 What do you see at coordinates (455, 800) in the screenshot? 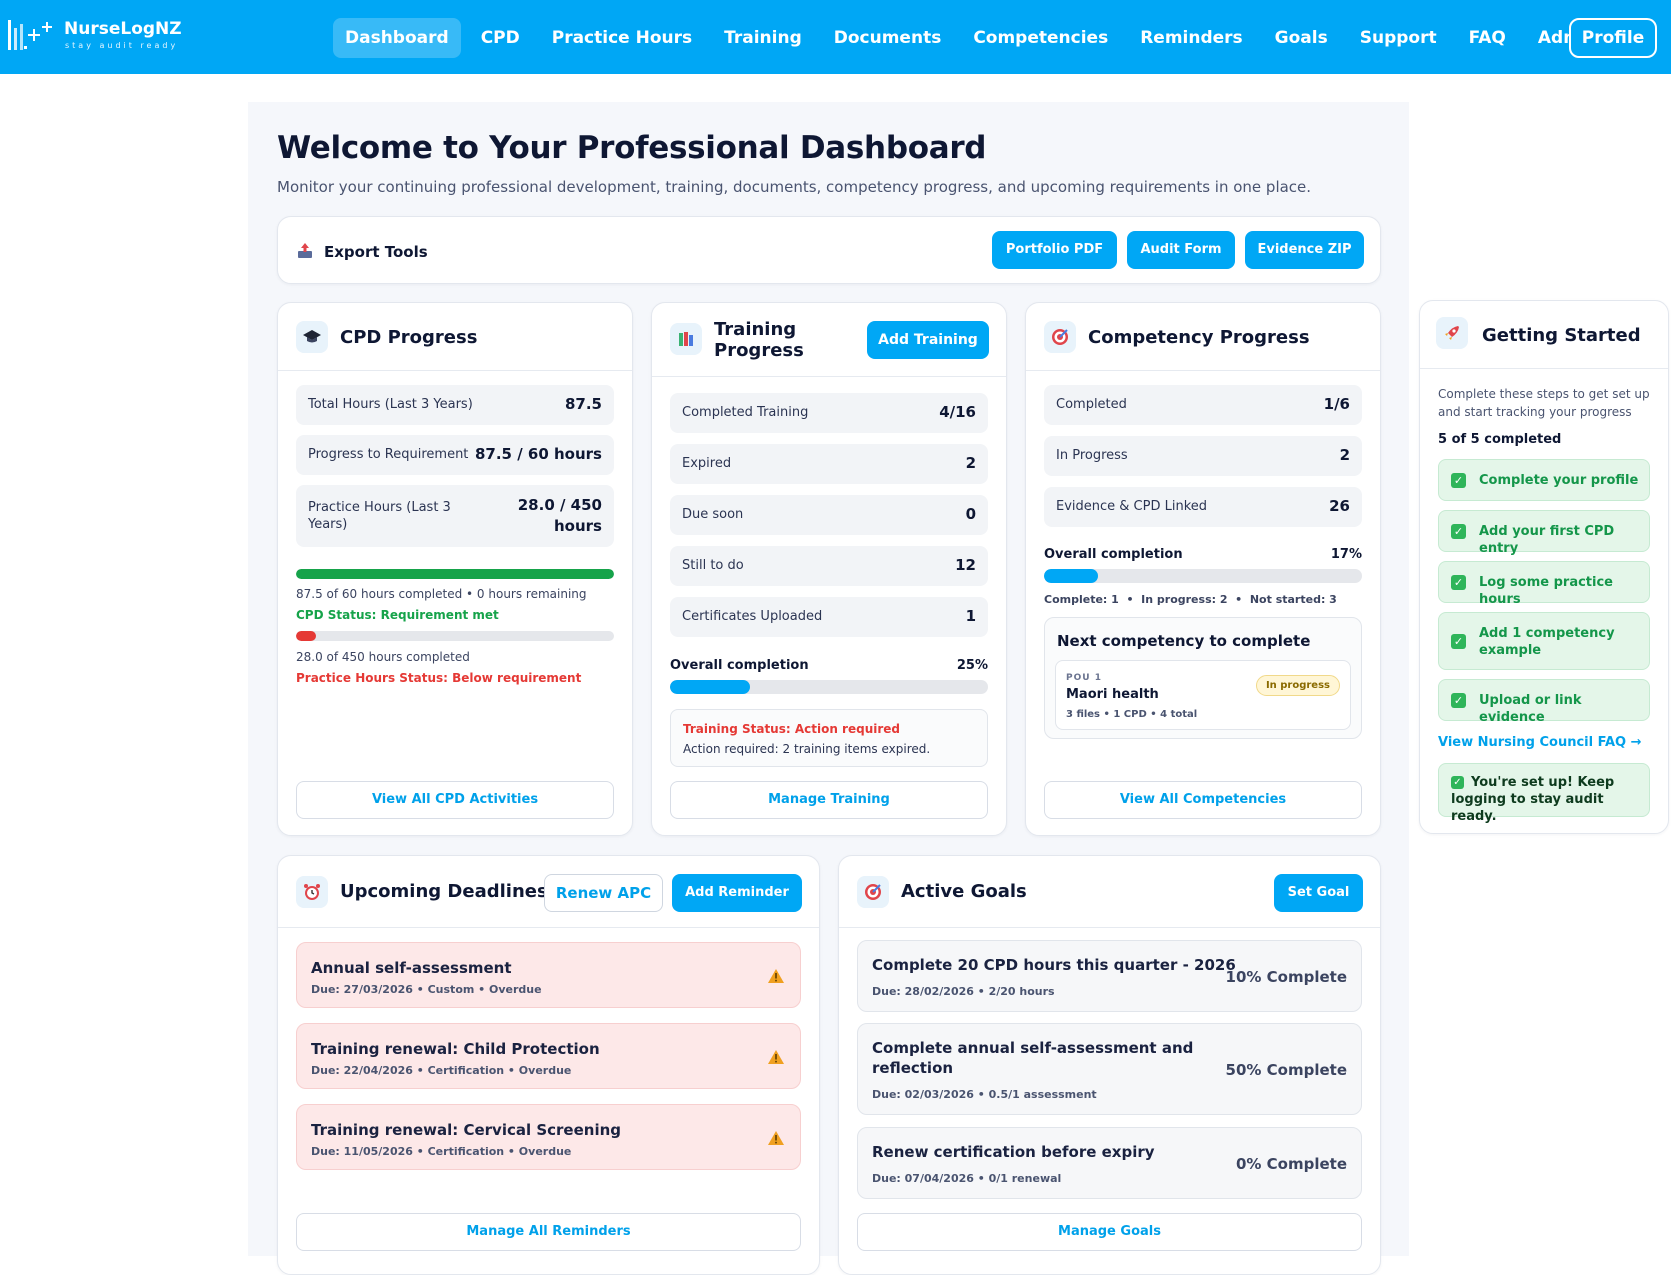
I see `view-cpd-activities-button: View All CPD Activities` at bounding box center [455, 800].